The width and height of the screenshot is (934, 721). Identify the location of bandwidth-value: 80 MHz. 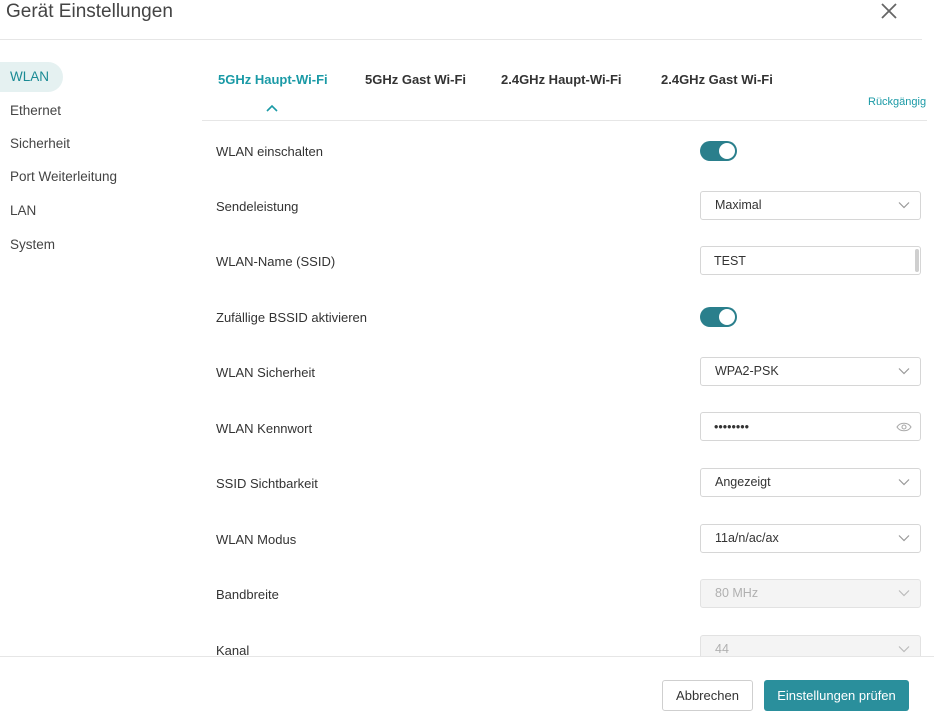
(737, 593).